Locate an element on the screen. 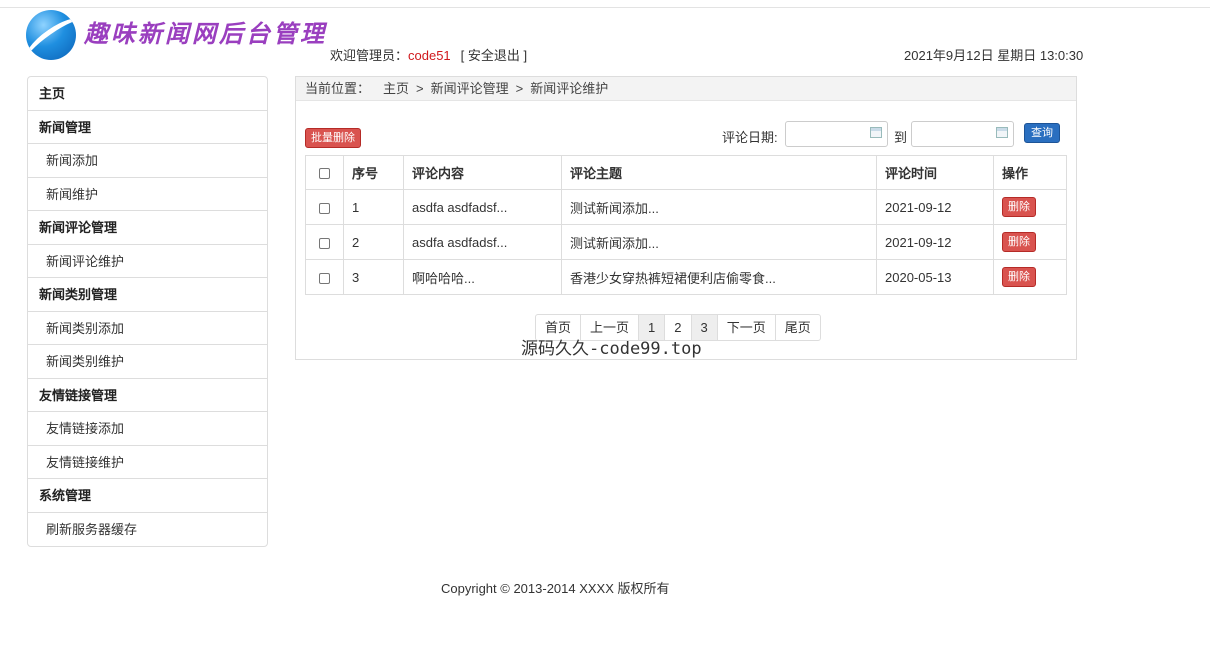 The image size is (1210, 671). sidebar-category-system: 系统管理 is located at coordinates (147, 496).